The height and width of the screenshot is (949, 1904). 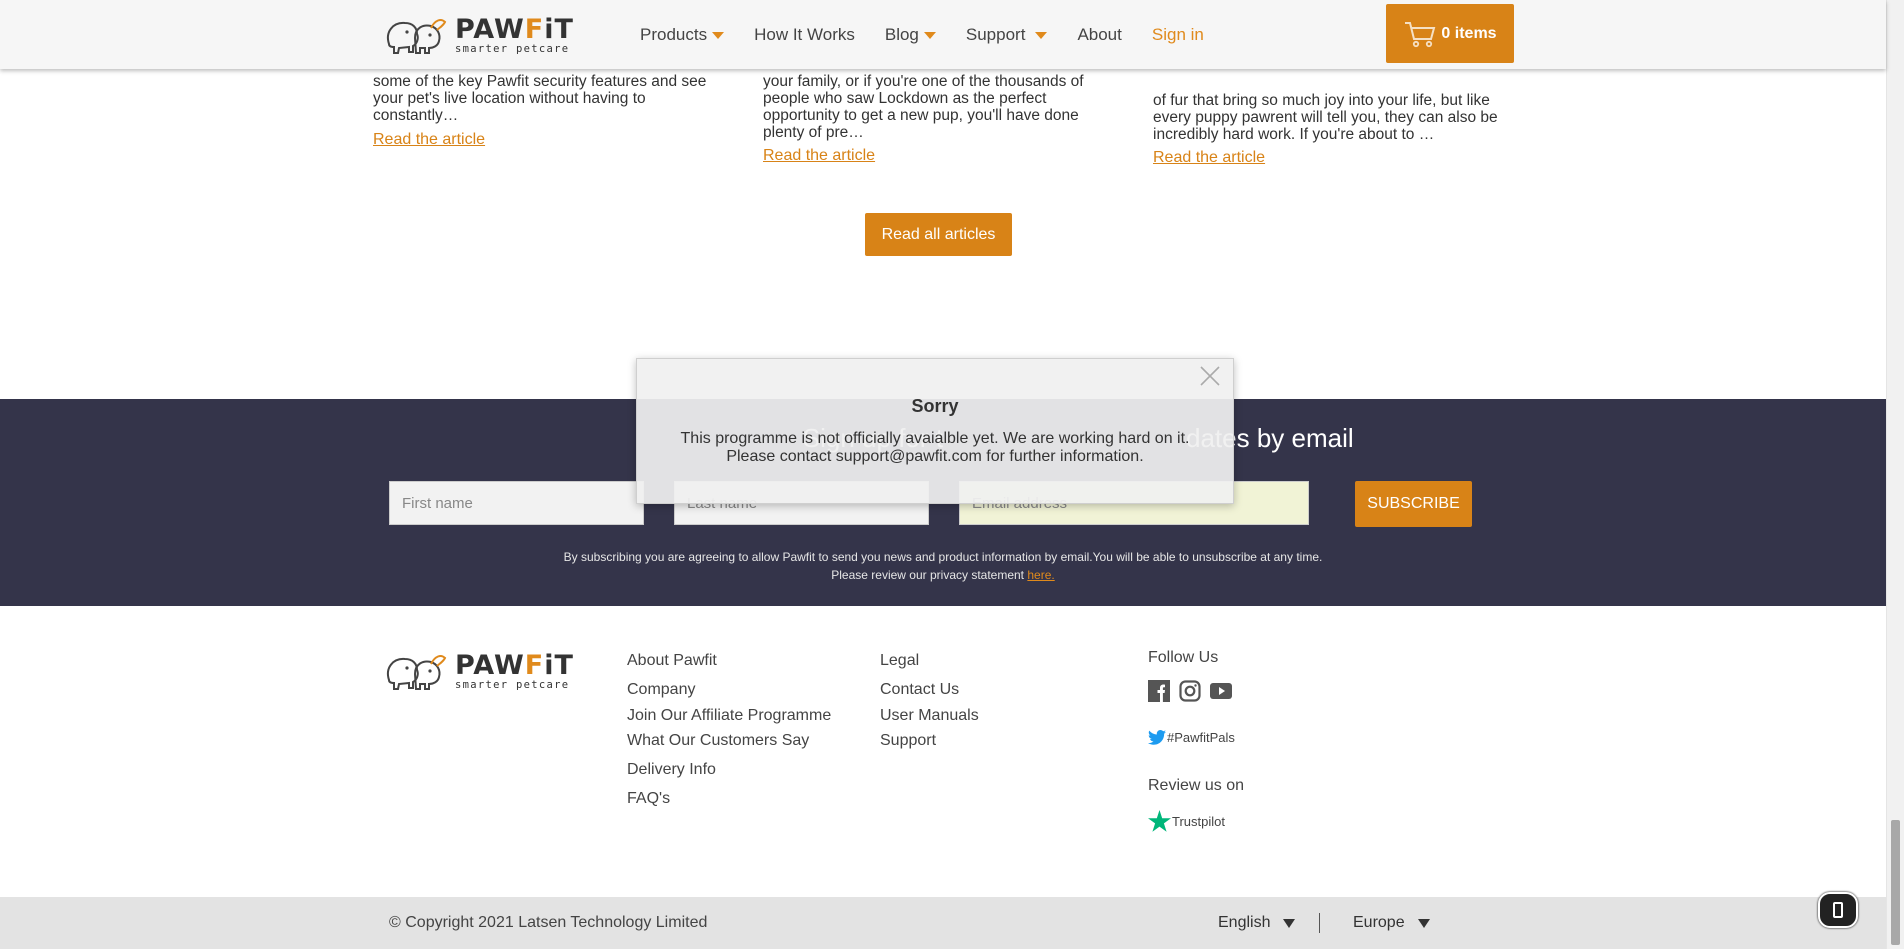 What do you see at coordinates (919, 690) in the screenshot?
I see `footer-link-contact: Contact Us` at bounding box center [919, 690].